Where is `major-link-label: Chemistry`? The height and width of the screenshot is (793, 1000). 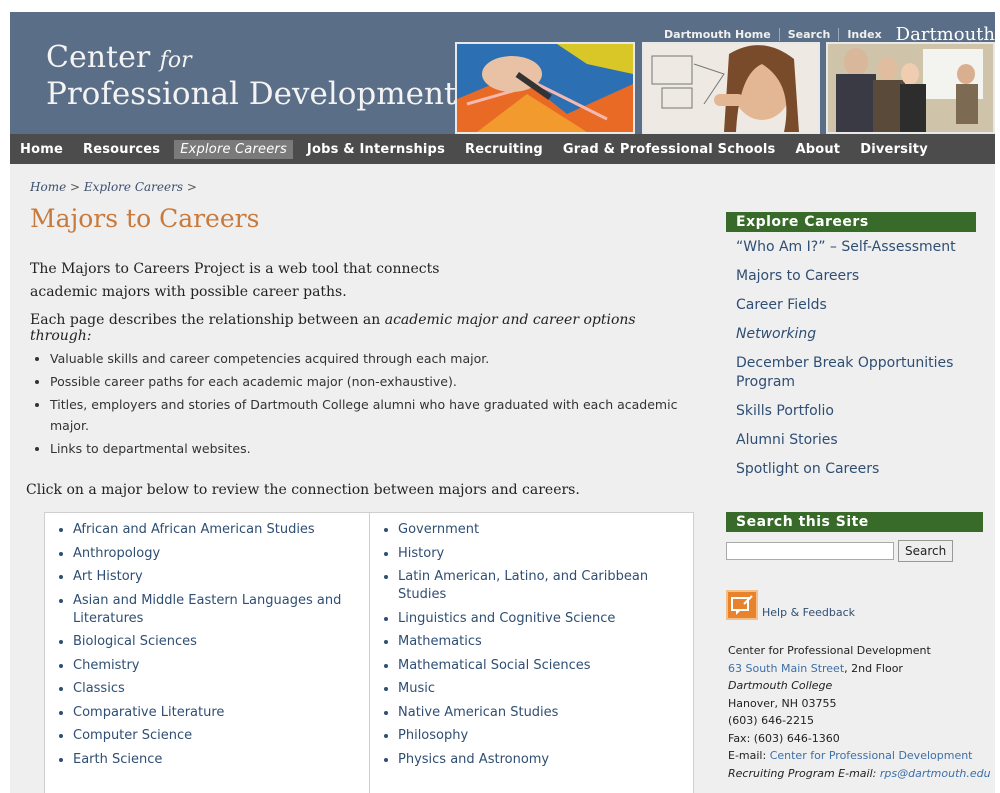
major-link-label: Chemistry is located at coordinates (106, 665).